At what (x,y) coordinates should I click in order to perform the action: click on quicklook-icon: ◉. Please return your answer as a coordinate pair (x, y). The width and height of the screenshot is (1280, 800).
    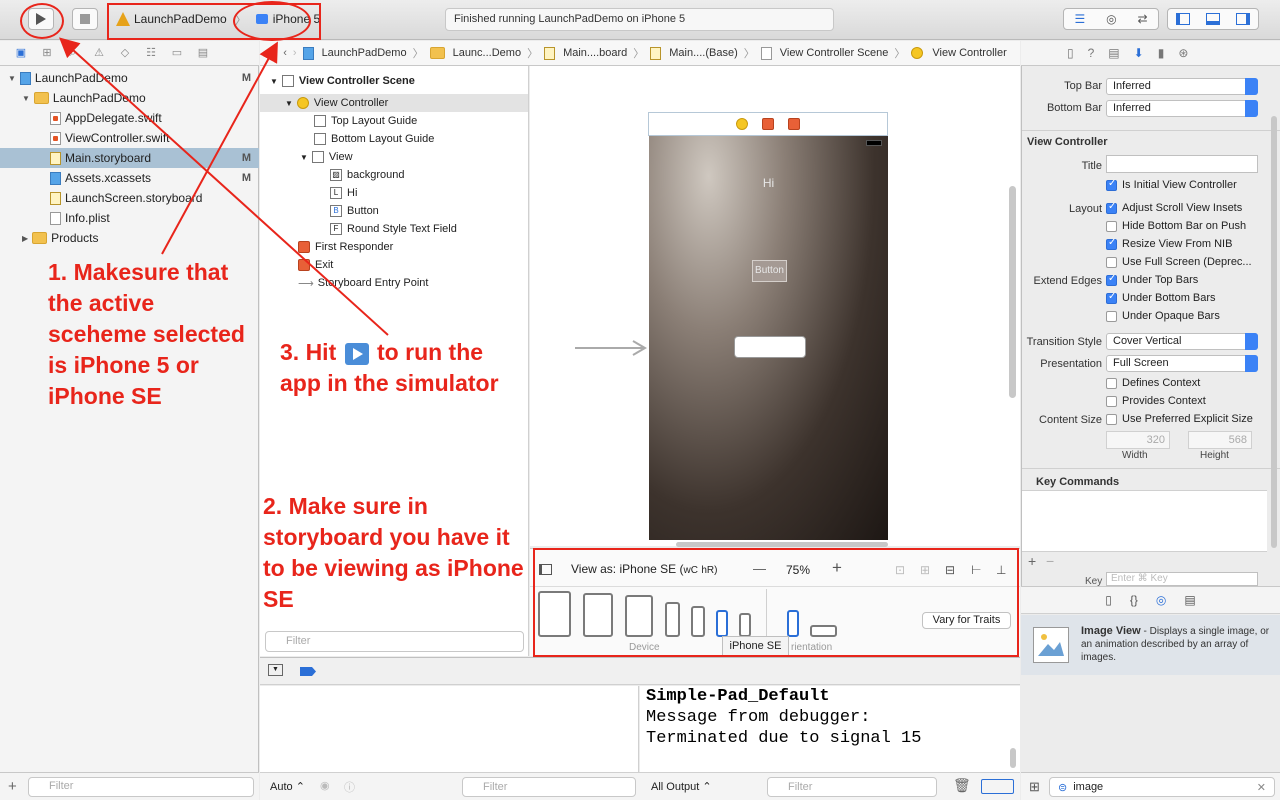
    Looking at the image, I should click on (325, 785).